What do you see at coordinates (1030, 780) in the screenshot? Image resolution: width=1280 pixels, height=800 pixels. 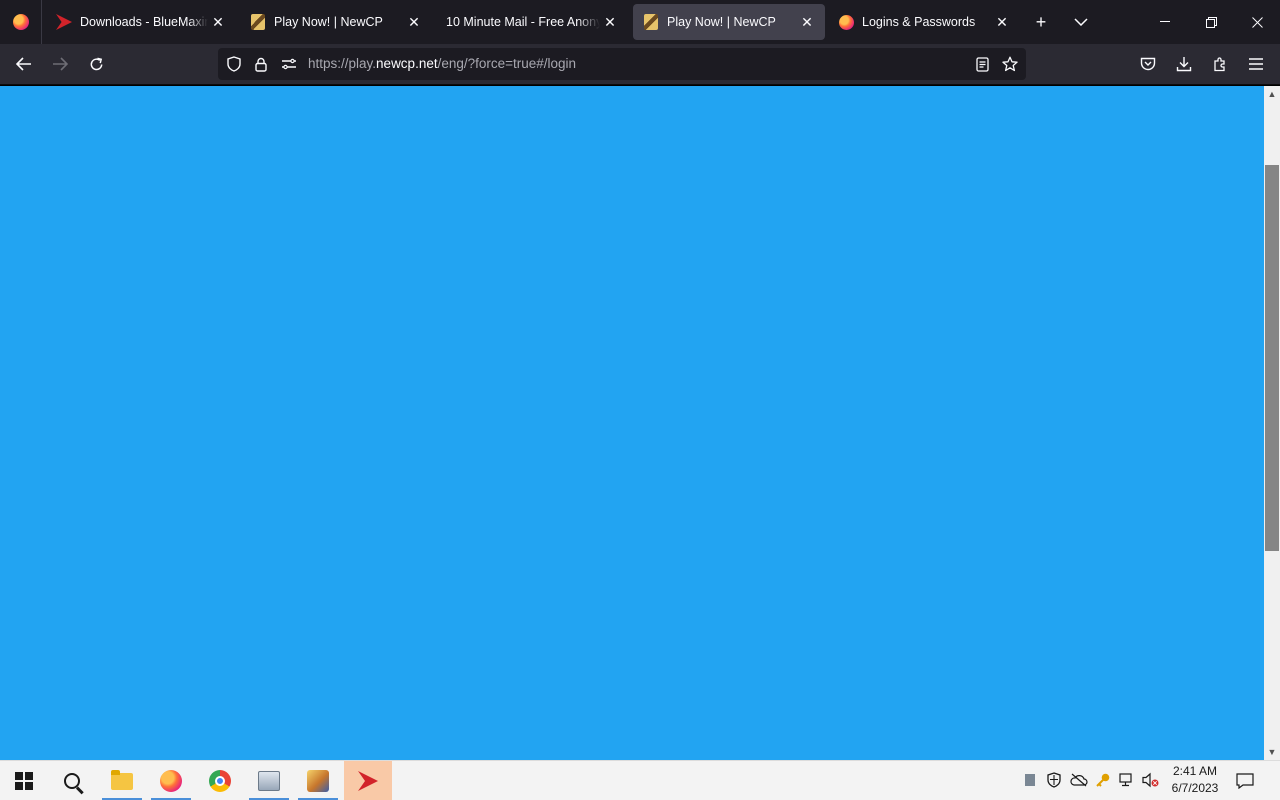 I see `tray-app-icon` at bounding box center [1030, 780].